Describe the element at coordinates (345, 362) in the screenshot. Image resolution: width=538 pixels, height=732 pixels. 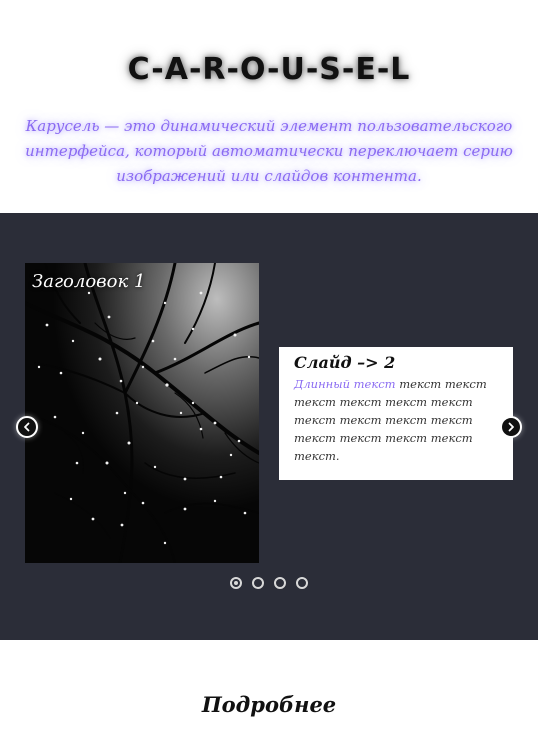
I see `slide-title: Слайд –> 2` at that location.